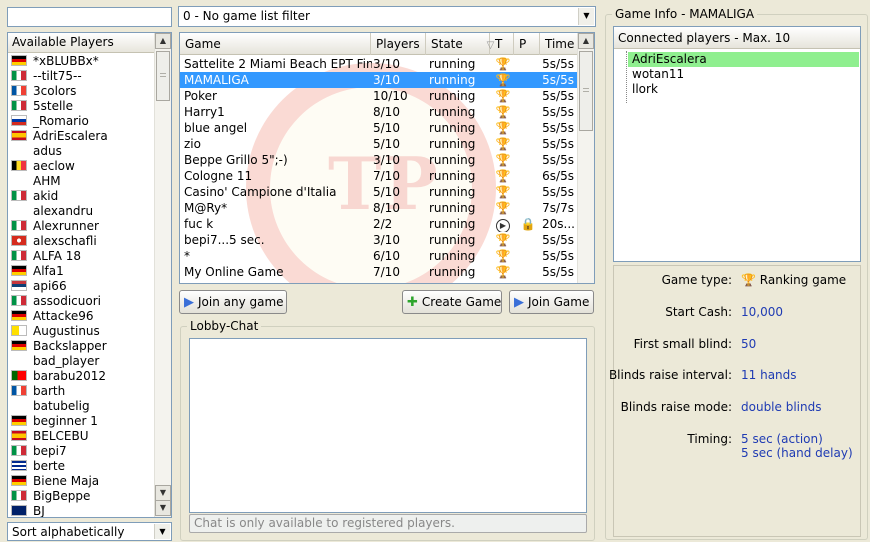 This screenshot has height=542, width=870. What do you see at coordinates (81, 76) in the screenshot?
I see `player-list-item: --tilt75--` at bounding box center [81, 76].